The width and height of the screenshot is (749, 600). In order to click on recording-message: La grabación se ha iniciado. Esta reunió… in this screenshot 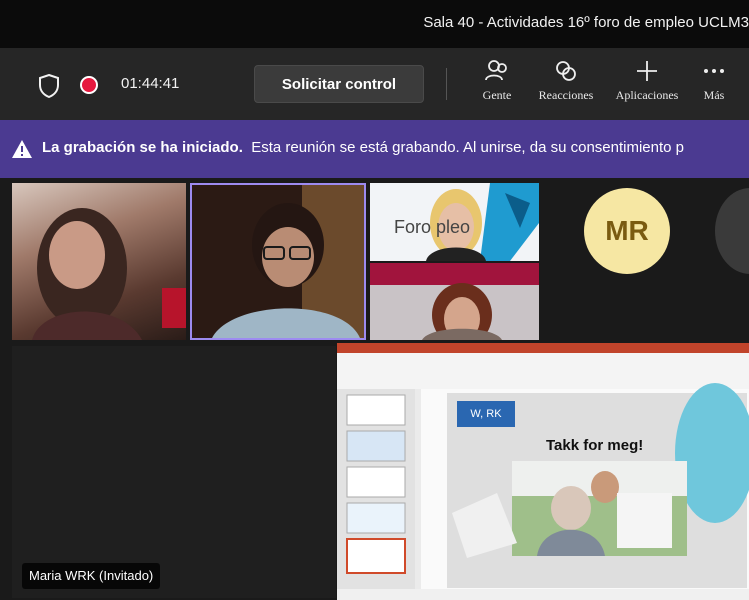, I will do `click(363, 147)`.